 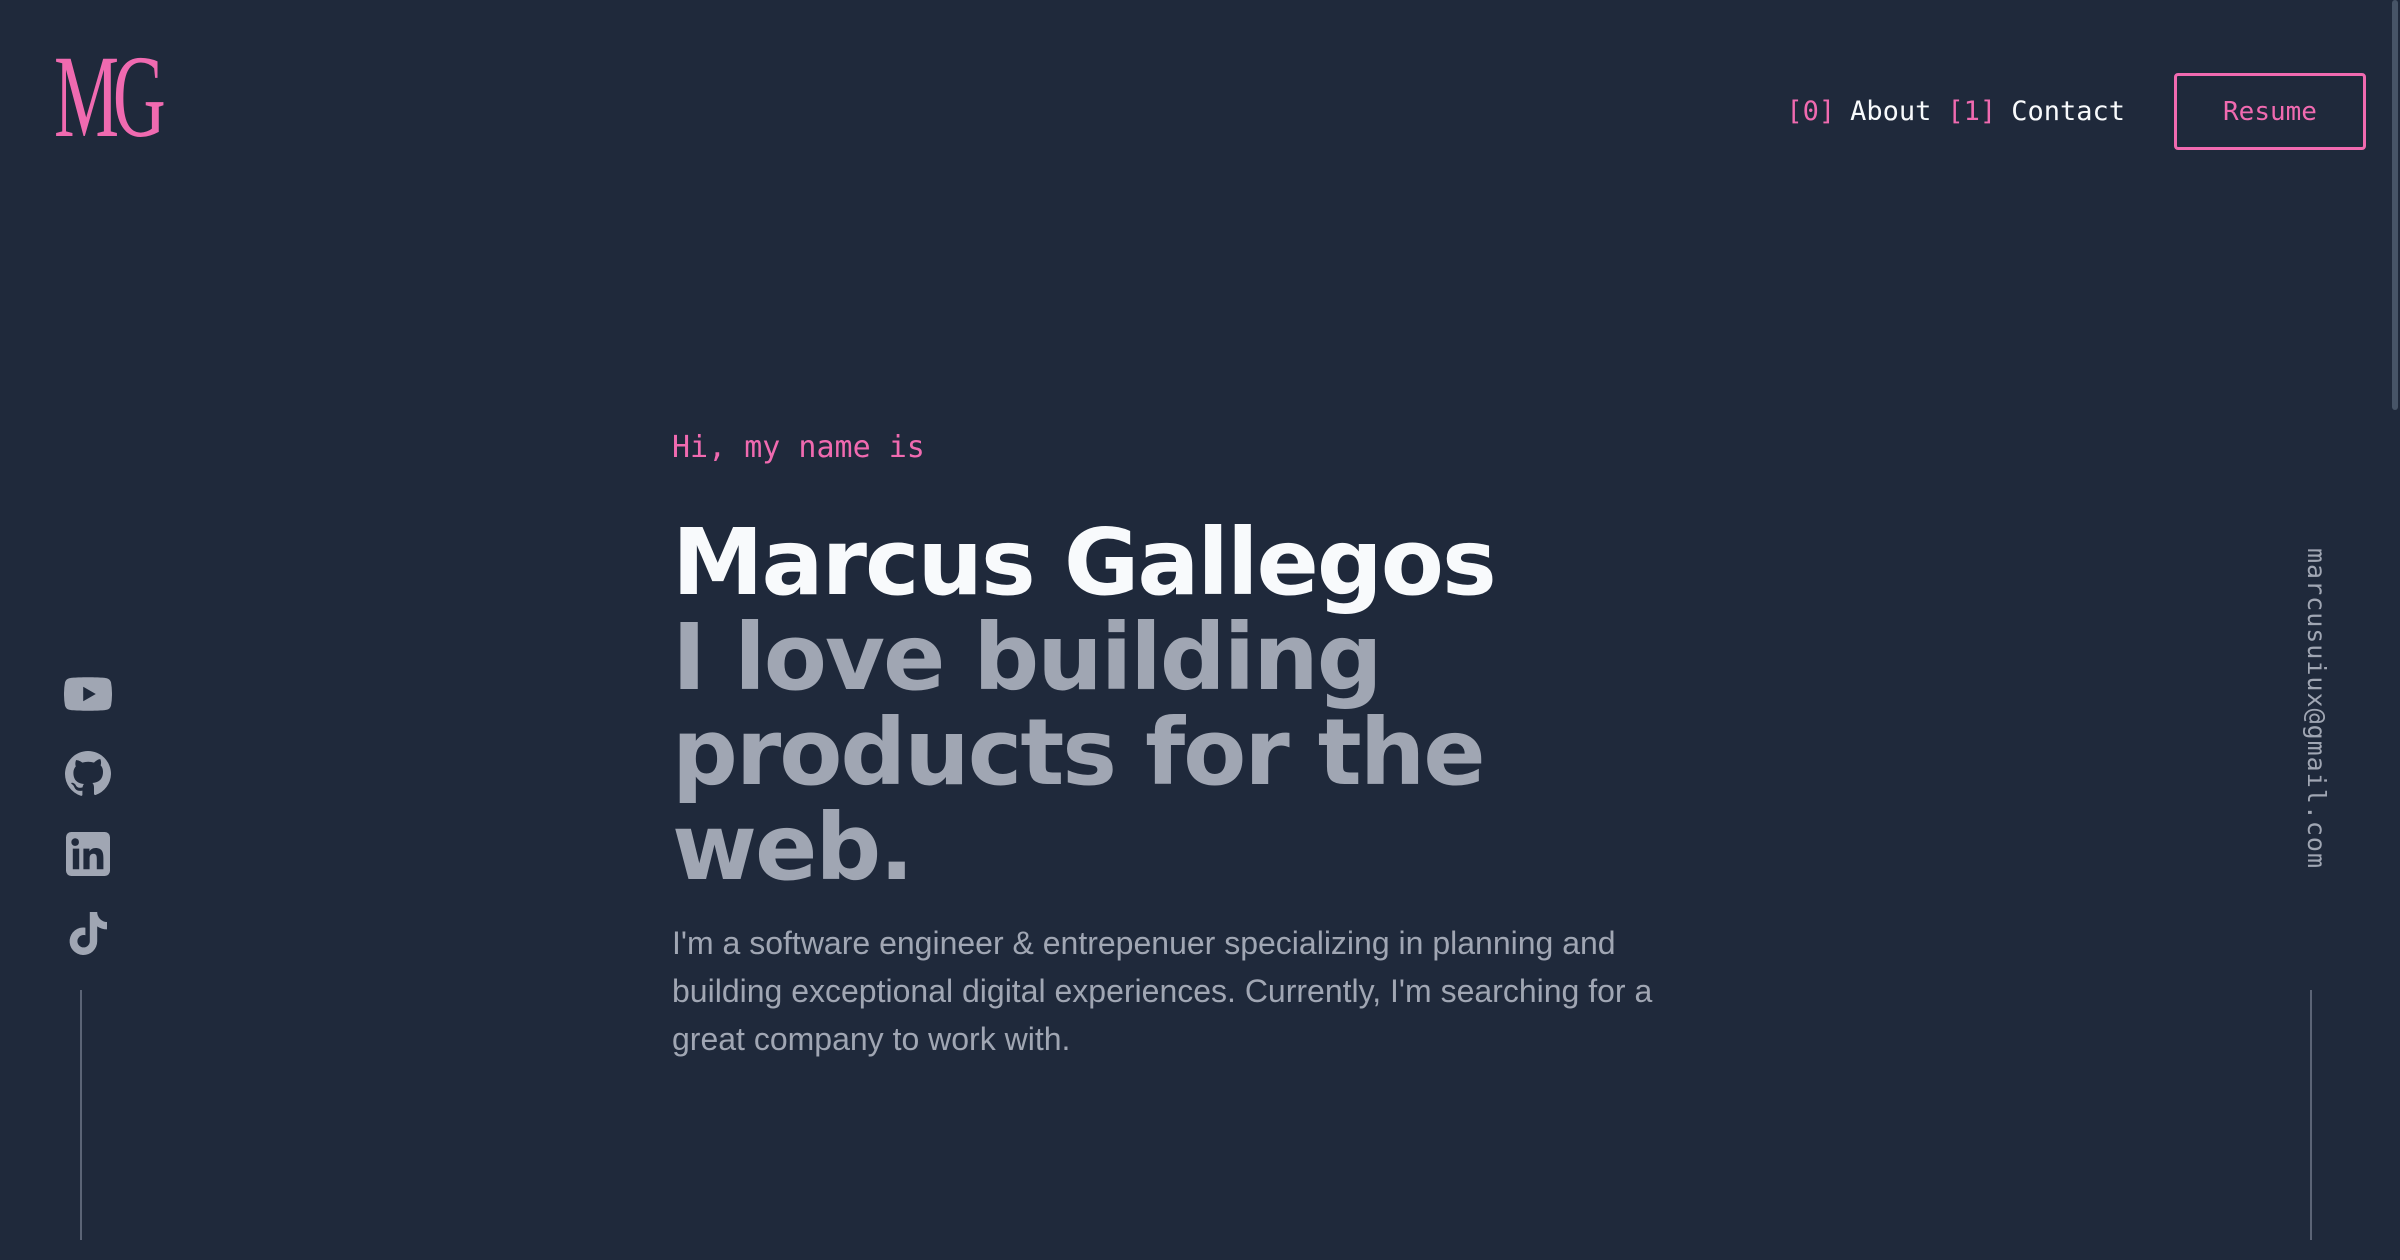 What do you see at coordinates (2394, 630) in the screenshot?
I see `scrollbar` at bounding box center [2394, 630].